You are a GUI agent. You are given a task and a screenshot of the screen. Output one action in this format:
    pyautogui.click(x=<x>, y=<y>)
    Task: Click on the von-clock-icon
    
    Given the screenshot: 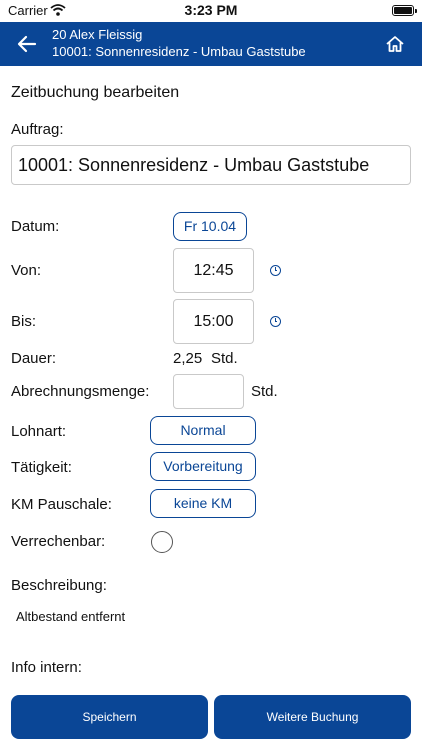 What is the action you would take?
    pyautogui.click(x=275, y=270)
    